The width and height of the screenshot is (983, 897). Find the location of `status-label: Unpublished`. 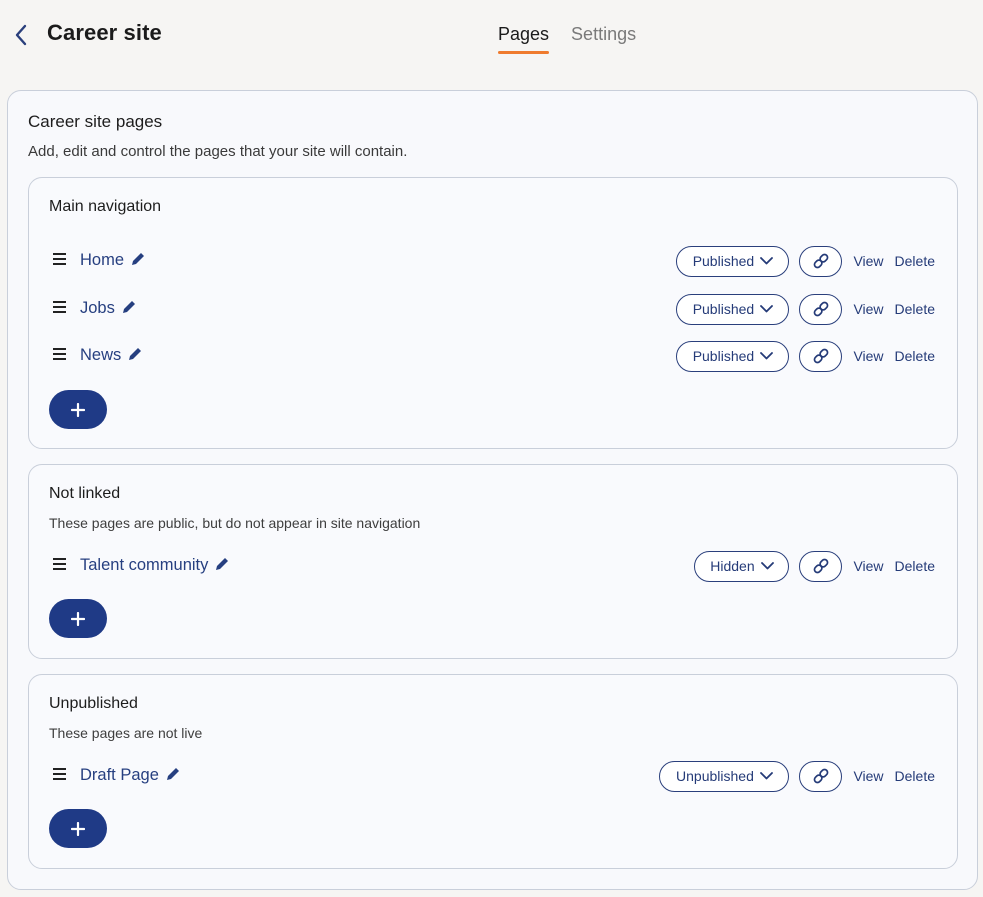

status-label: Unpublished is located at coordinates (715, 776).